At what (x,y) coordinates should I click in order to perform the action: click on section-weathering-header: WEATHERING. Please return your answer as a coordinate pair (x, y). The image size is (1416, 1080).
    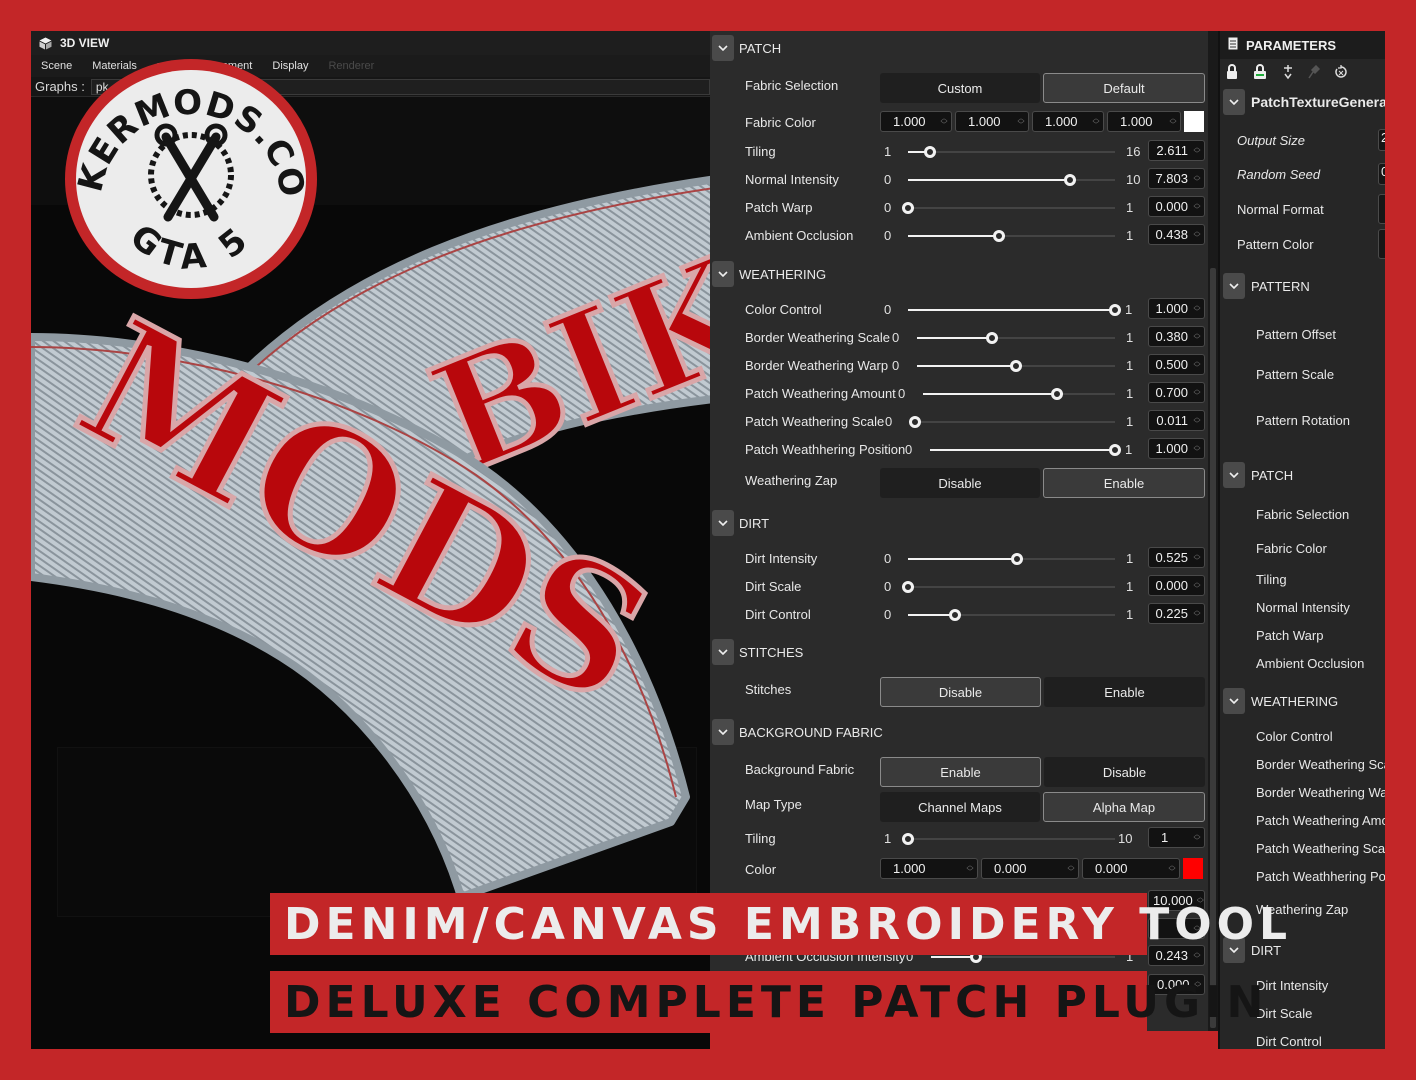
    Looking at the image, I should click on (768, 274).